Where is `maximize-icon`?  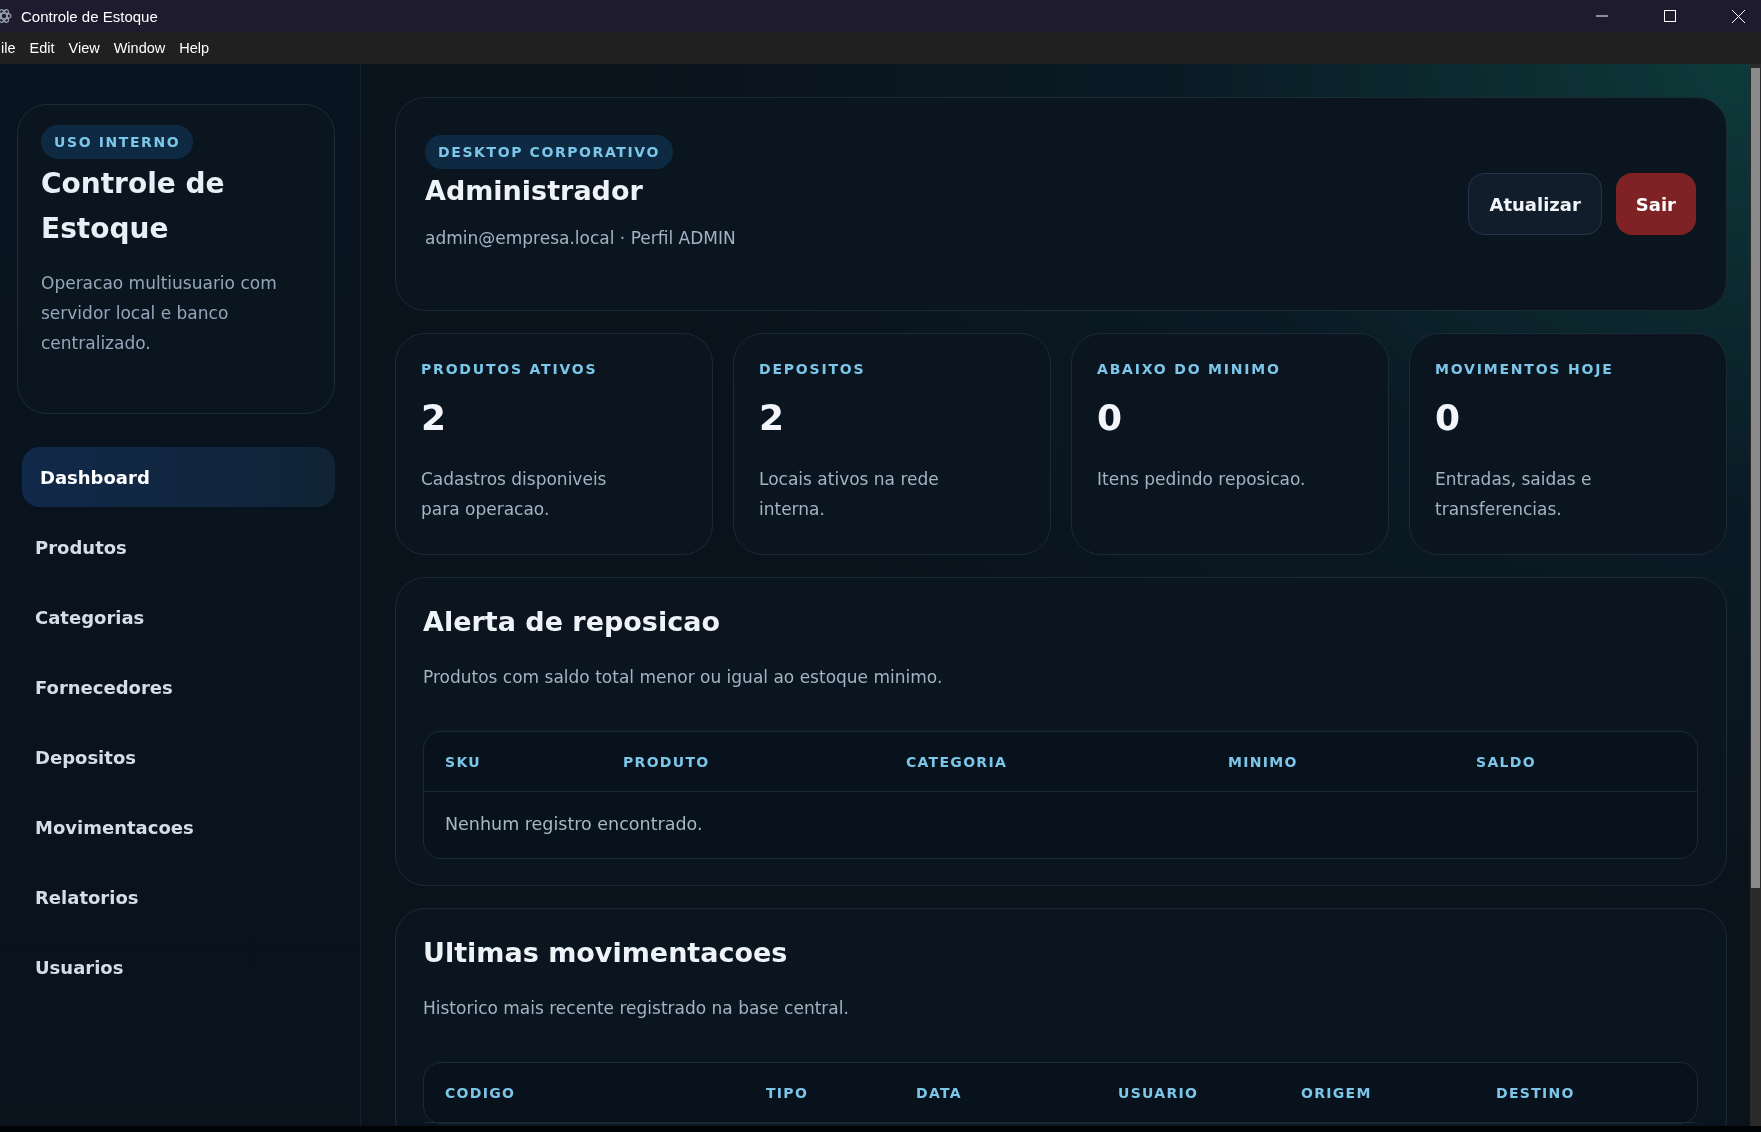 maximize-icon is located at coordinates (1670, 16).